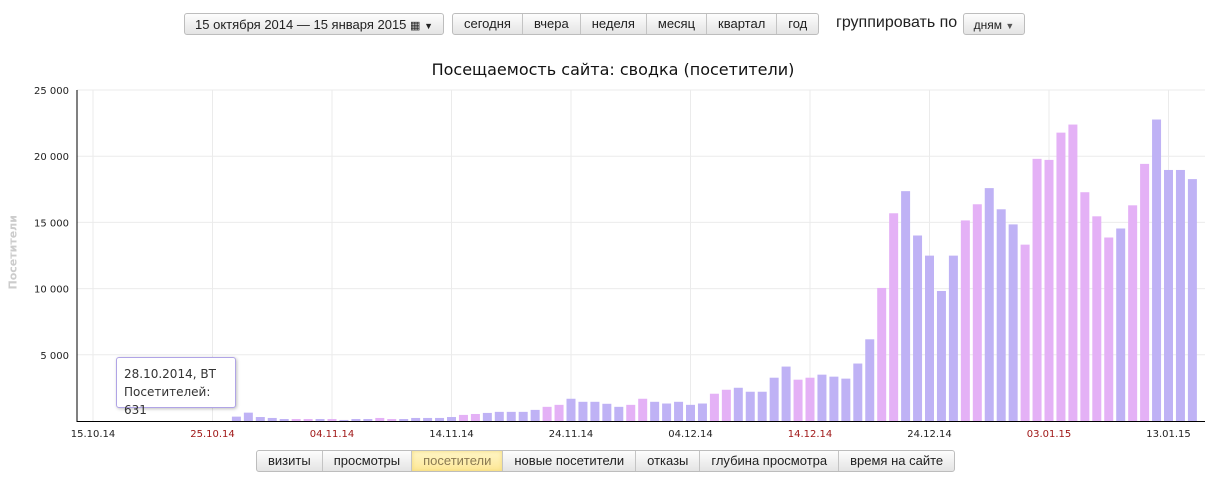  I want to click on y-tick-label: 5 000, so click(54, 356).